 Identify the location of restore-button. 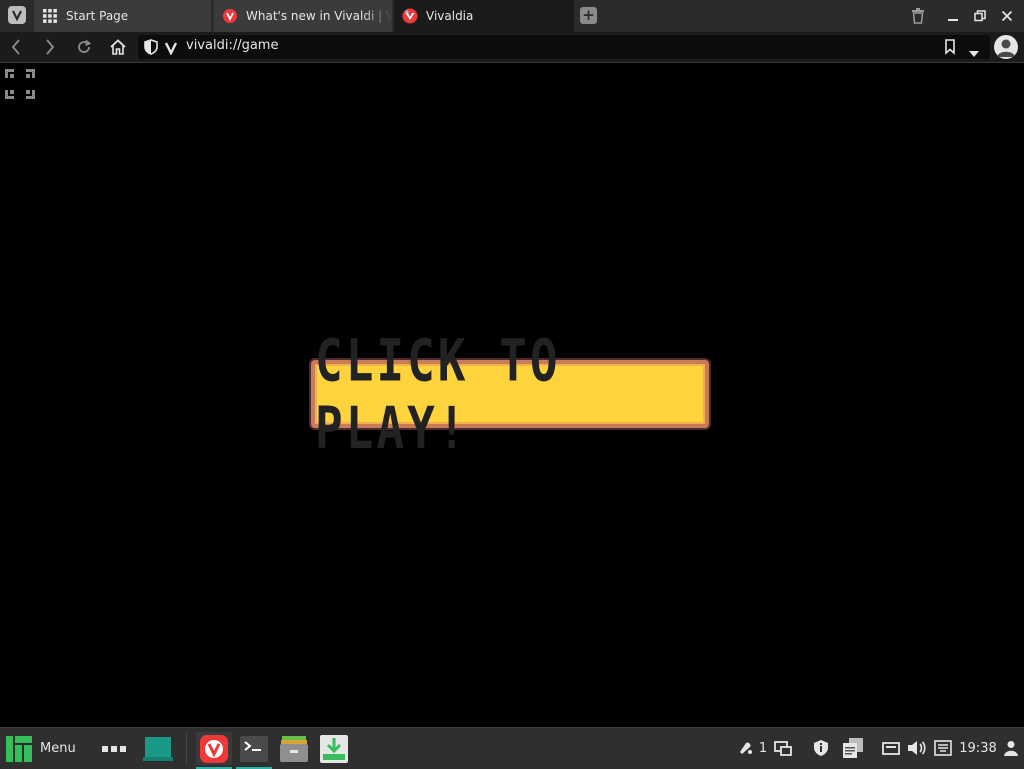
(980, 16).